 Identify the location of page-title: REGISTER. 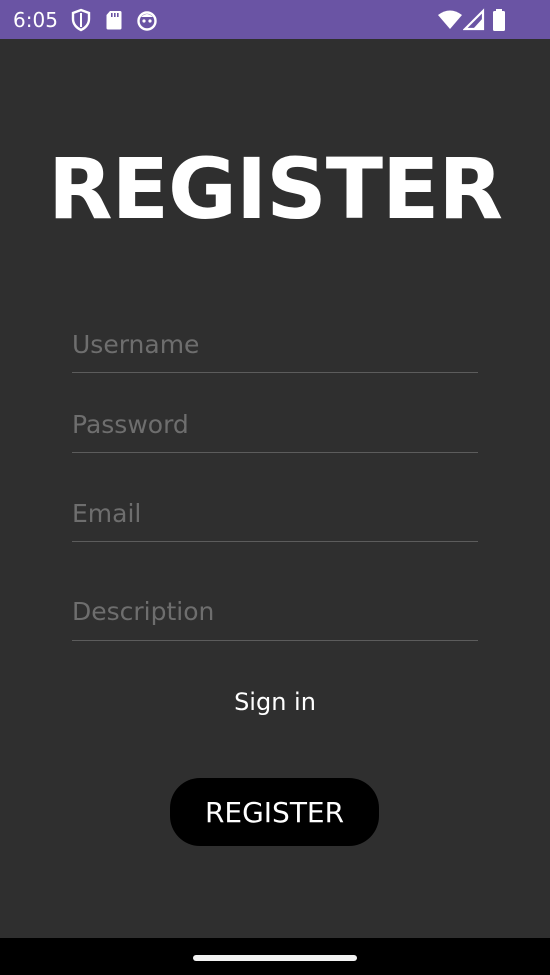
(275, 189).